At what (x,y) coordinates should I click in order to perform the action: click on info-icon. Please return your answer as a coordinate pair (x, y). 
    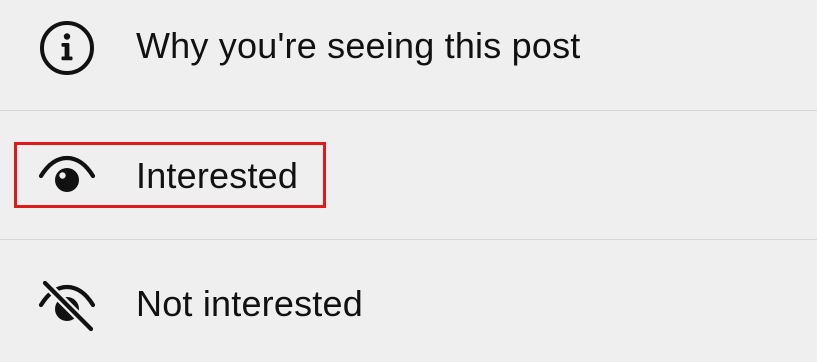
    Looking at the image, I should click on (67, 48).